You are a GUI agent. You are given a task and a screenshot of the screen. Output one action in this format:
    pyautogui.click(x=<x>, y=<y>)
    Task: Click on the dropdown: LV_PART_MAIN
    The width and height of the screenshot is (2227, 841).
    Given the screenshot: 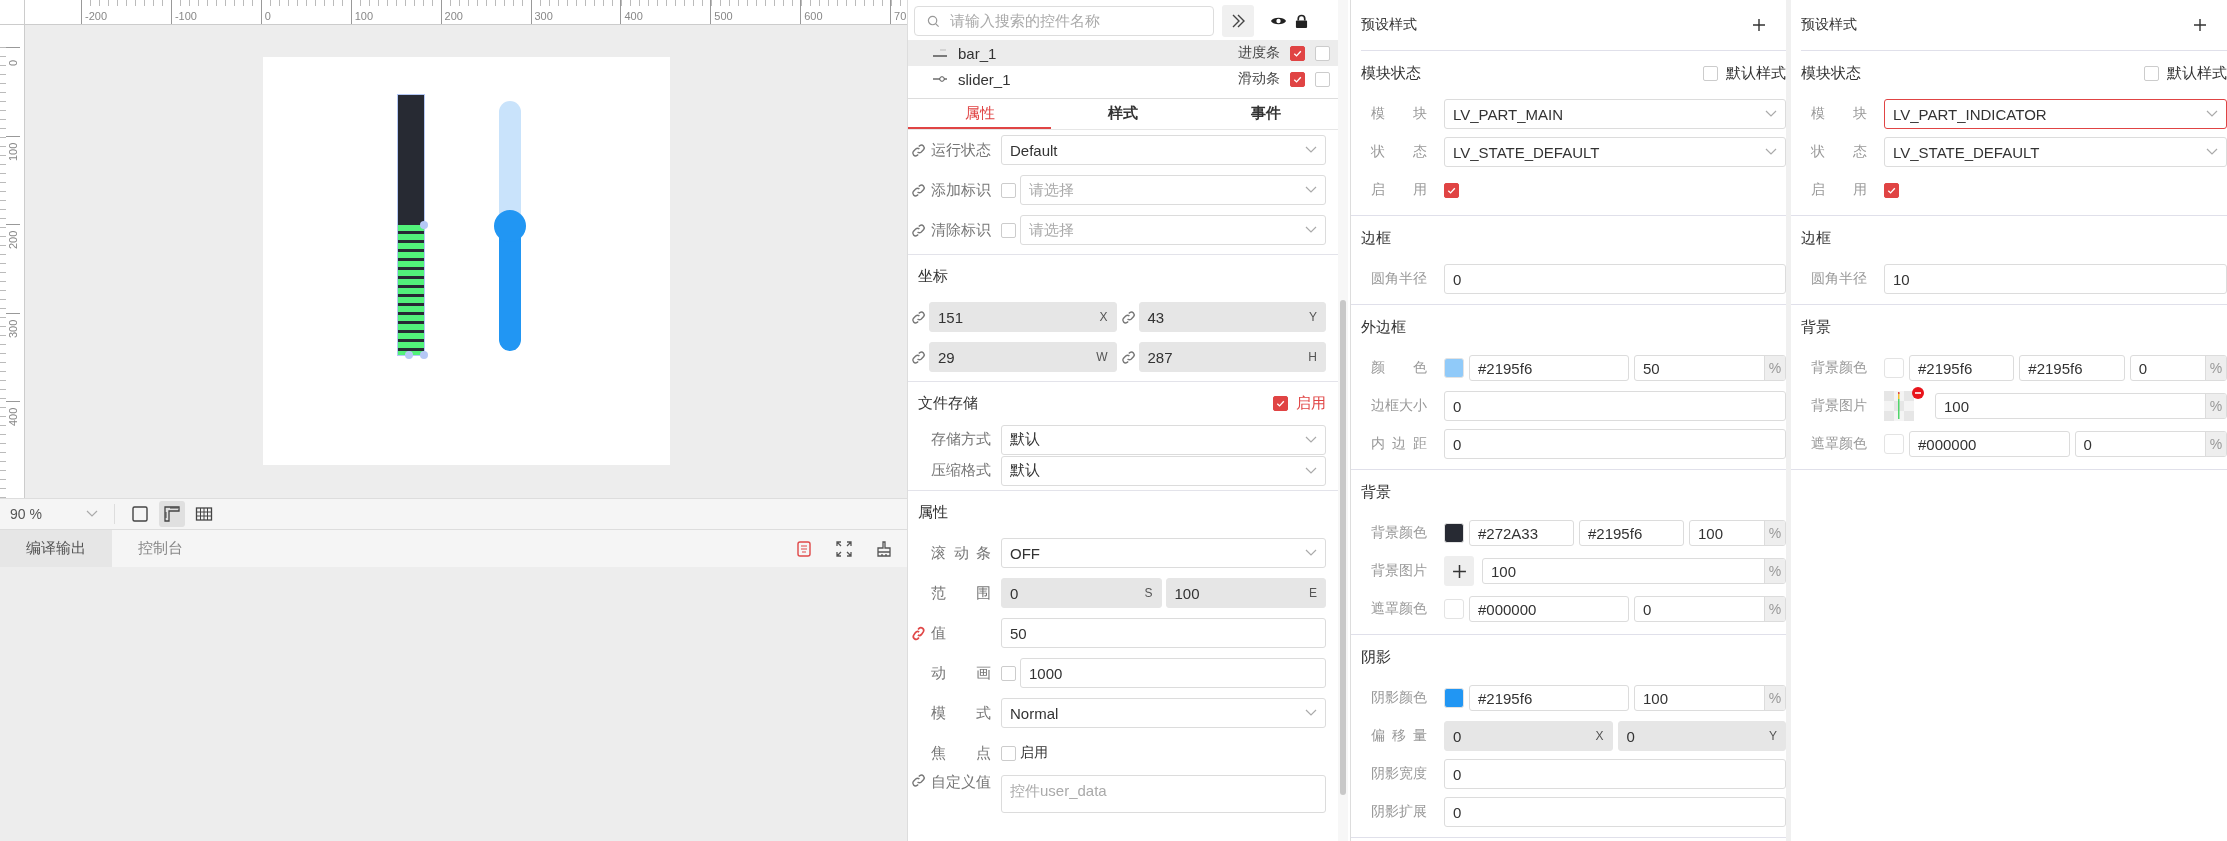 What is the action you would take?
    pyautogui.click(x=1615, y=114)
    